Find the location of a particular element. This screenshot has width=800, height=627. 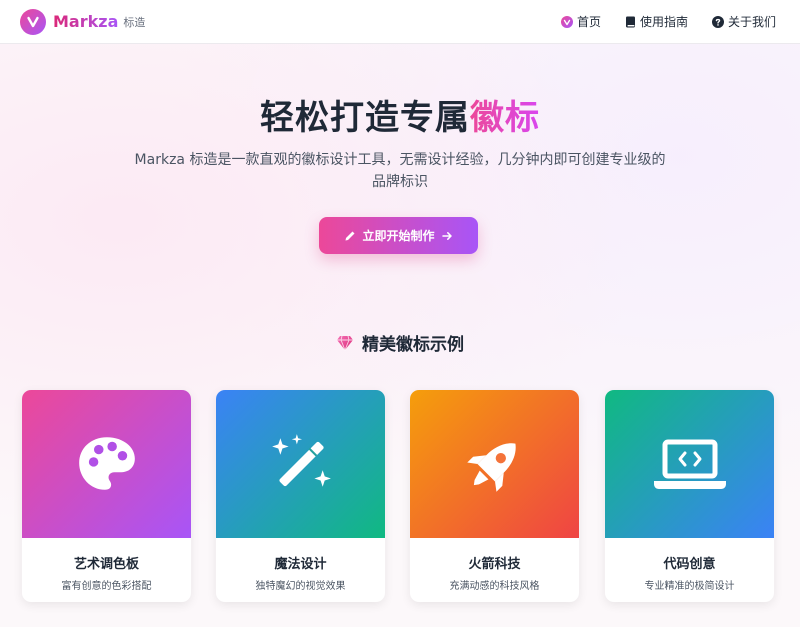

card-description: 充满动感的科技风格 is located at coordinates (494, 586).